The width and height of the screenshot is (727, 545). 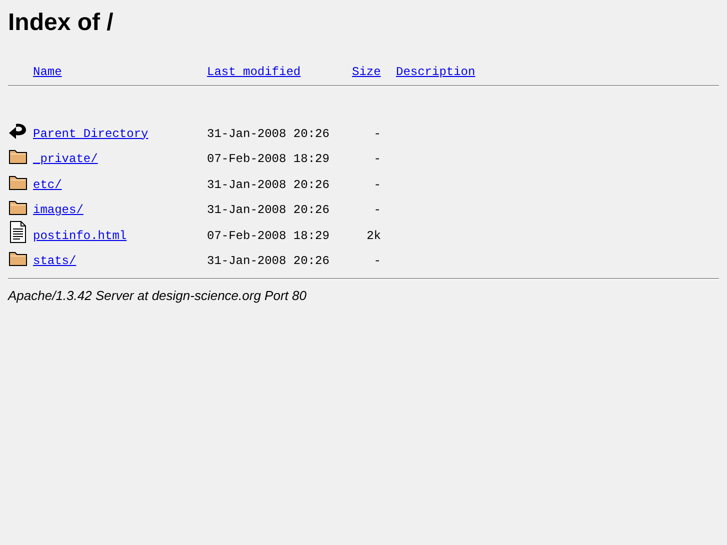 I want to click on page-title: Index of /, so click(x=61, y=23).